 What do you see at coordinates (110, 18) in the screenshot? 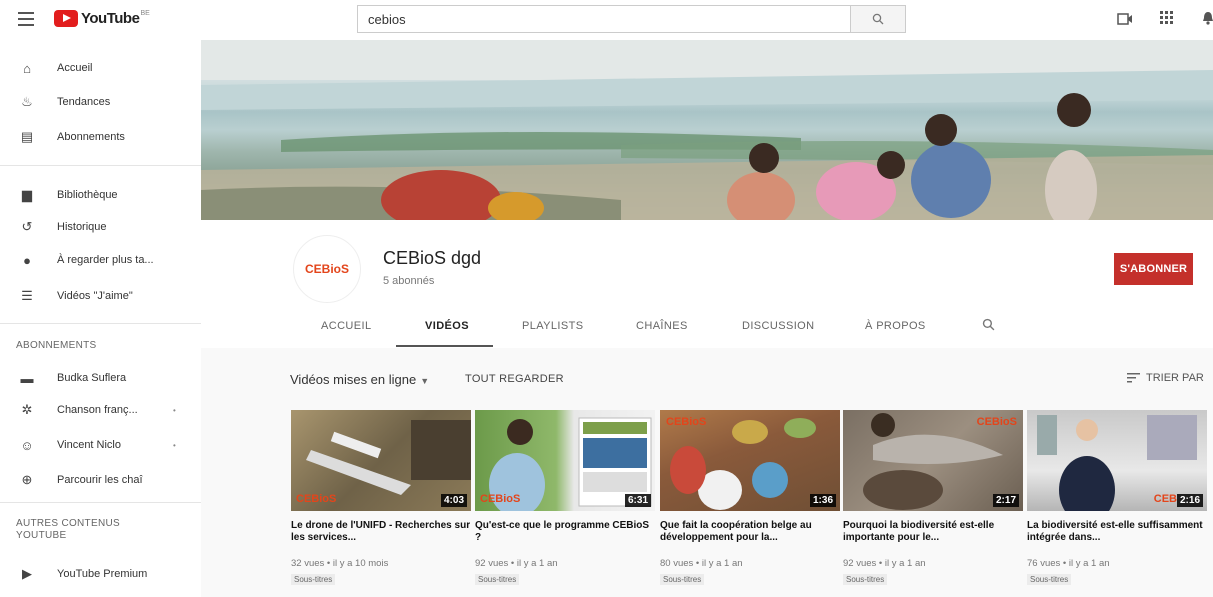
I see `logo-text: YouTube` at bounding box center [110, 18].